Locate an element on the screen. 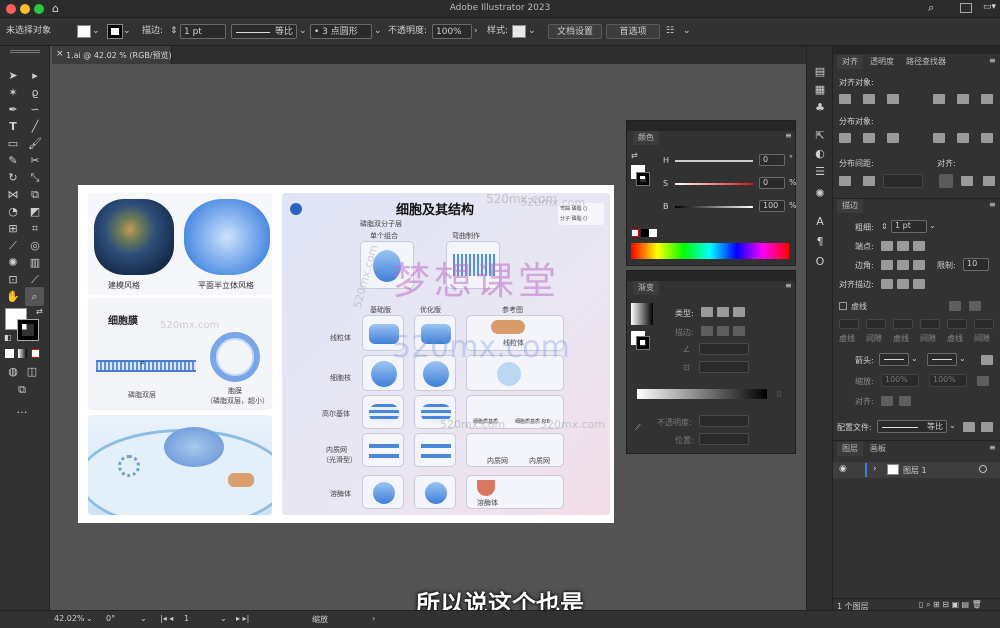 This screenshot has height=628, width=1000. arrange-documents-icon is located at coordinates (966, 8).